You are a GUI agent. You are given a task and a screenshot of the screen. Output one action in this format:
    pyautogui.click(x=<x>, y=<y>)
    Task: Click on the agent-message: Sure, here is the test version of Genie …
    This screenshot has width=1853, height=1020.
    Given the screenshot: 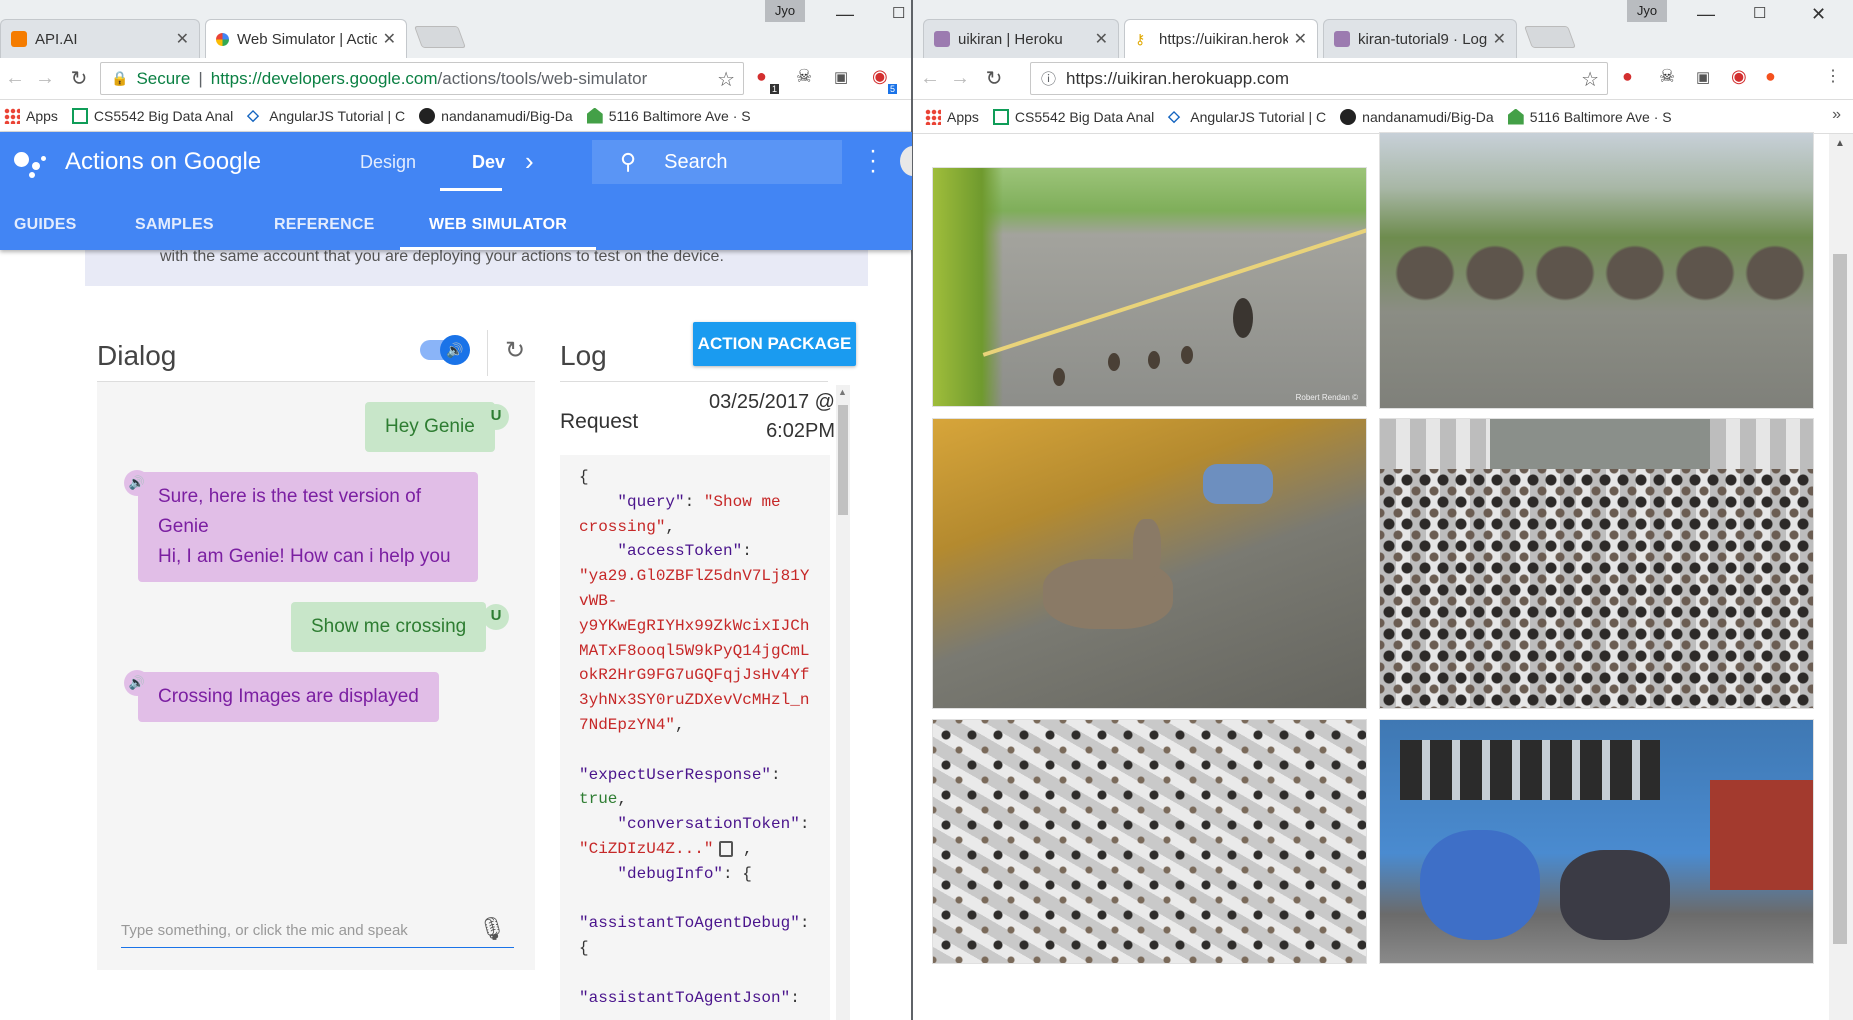 What is the action you would take?
    pyautogui.click(x=308, y=527)
    